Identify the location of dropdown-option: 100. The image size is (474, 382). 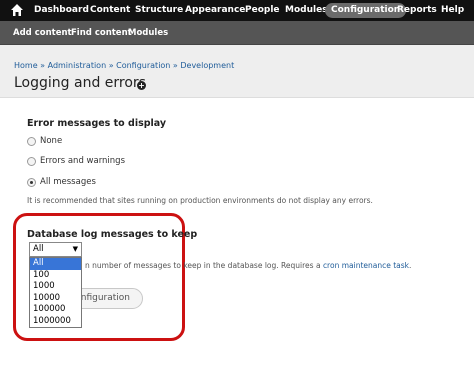
(55, 276).